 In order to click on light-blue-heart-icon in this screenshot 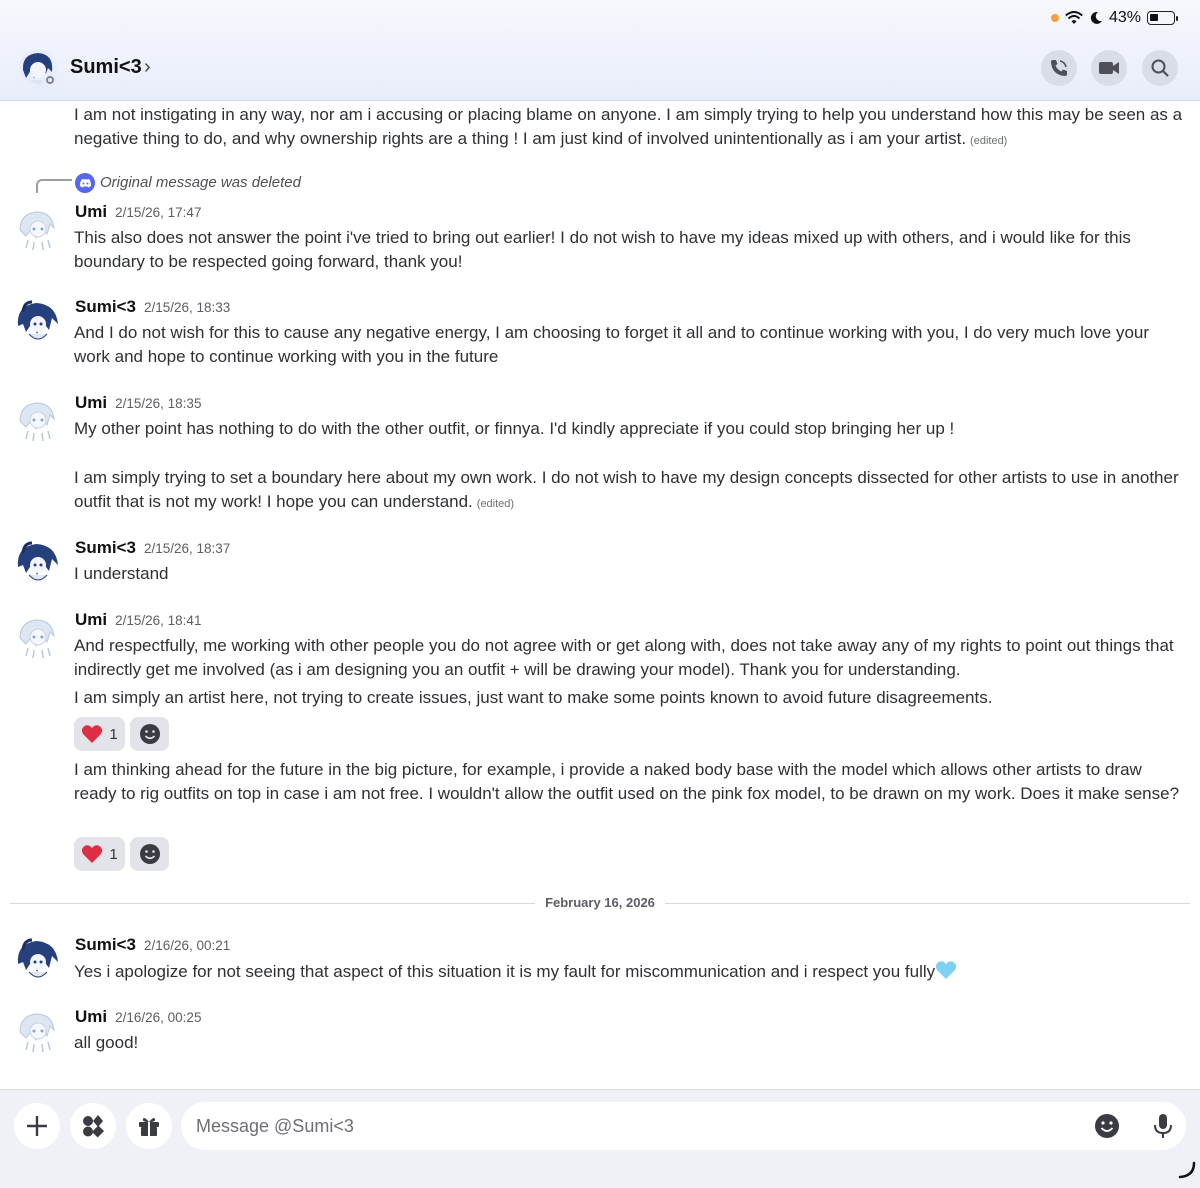, I will do `click(946, 970)`.